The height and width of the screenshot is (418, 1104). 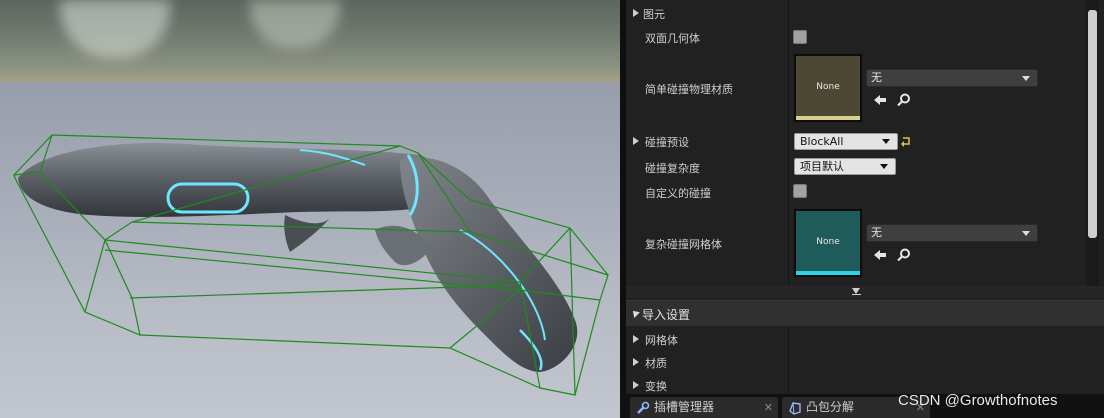 I want to click on collision-presets-label: 碰撞预设, so click(x=667, y=142).